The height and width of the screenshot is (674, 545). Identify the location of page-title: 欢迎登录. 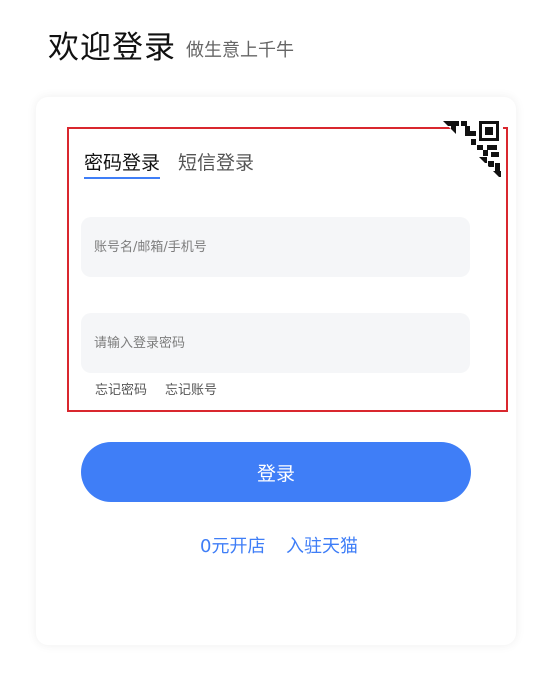
(112, 48).